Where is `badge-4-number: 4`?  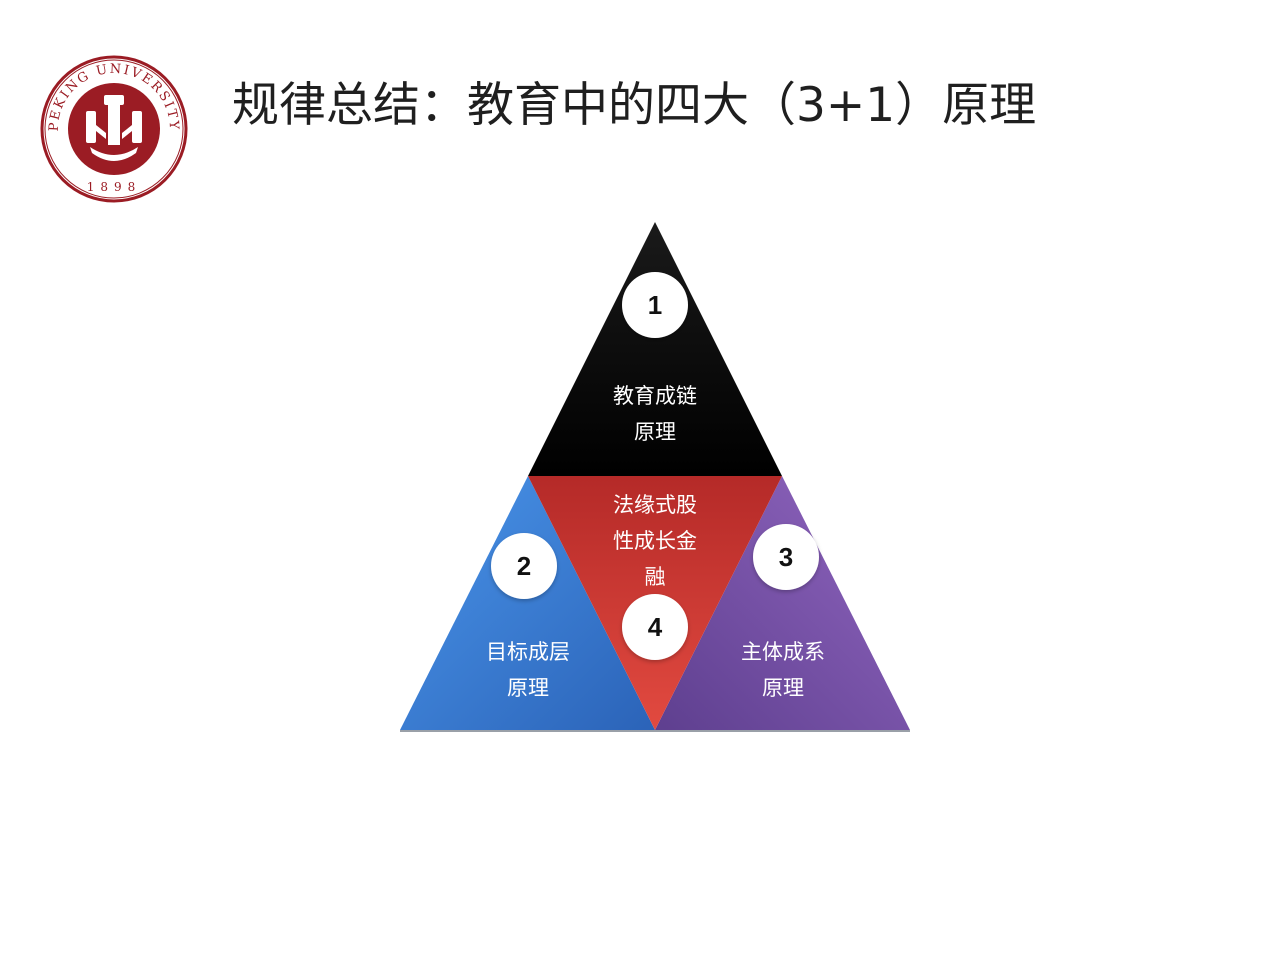
badge-4-number: 4 is located at coordinates (655, 627).